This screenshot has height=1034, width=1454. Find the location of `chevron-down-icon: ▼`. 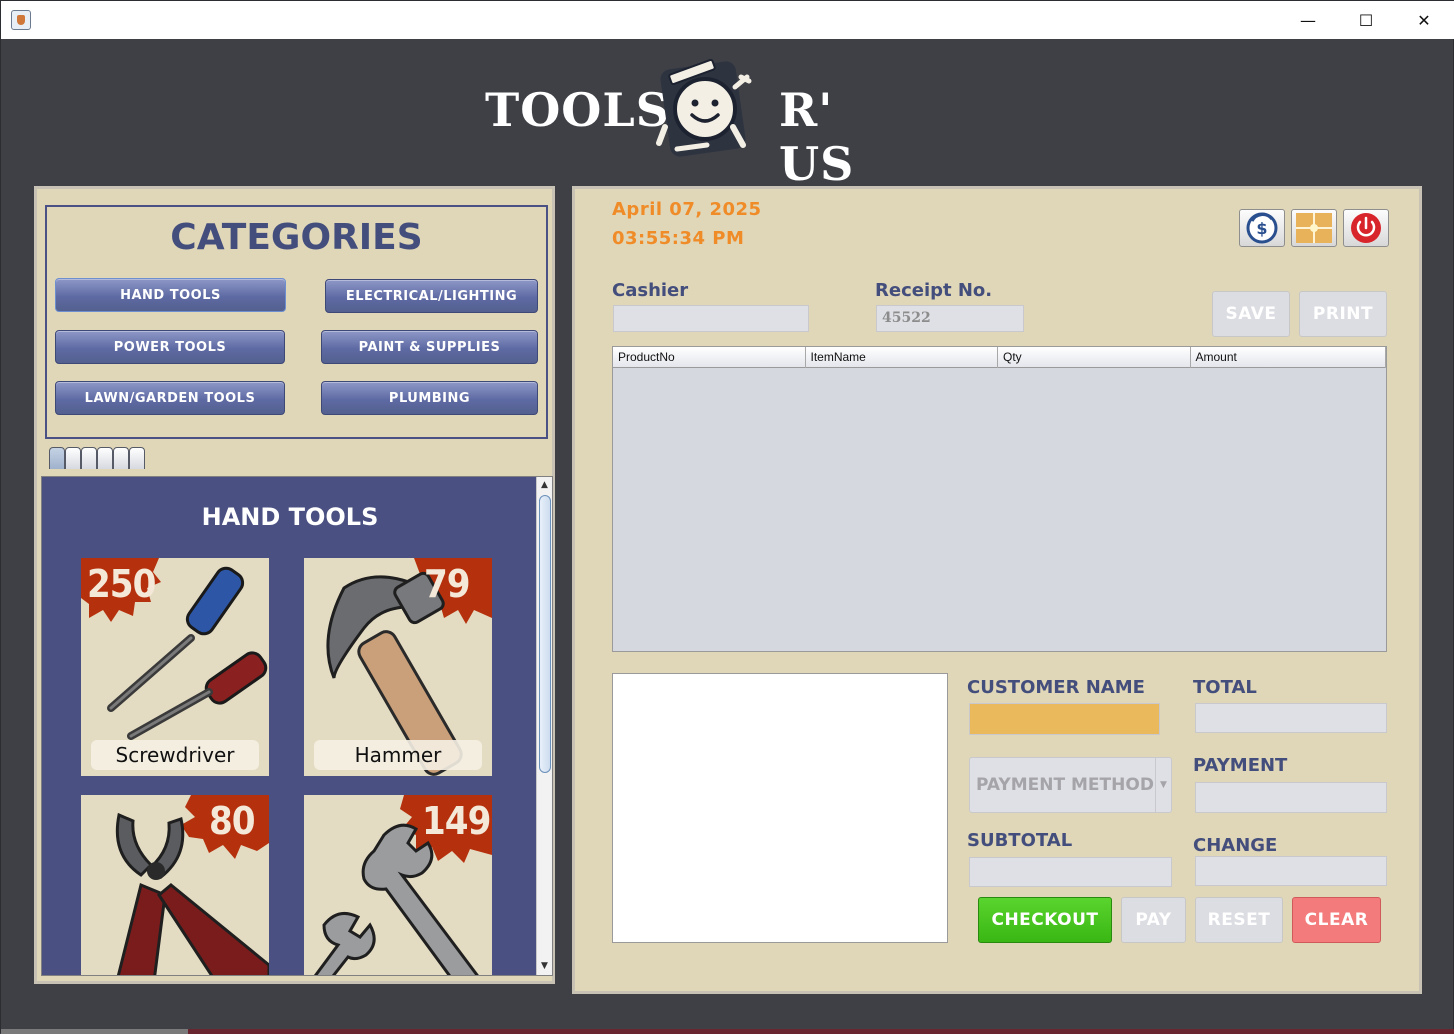

chevron-down-icon: ▼ is located at coordinates (1163, 785).